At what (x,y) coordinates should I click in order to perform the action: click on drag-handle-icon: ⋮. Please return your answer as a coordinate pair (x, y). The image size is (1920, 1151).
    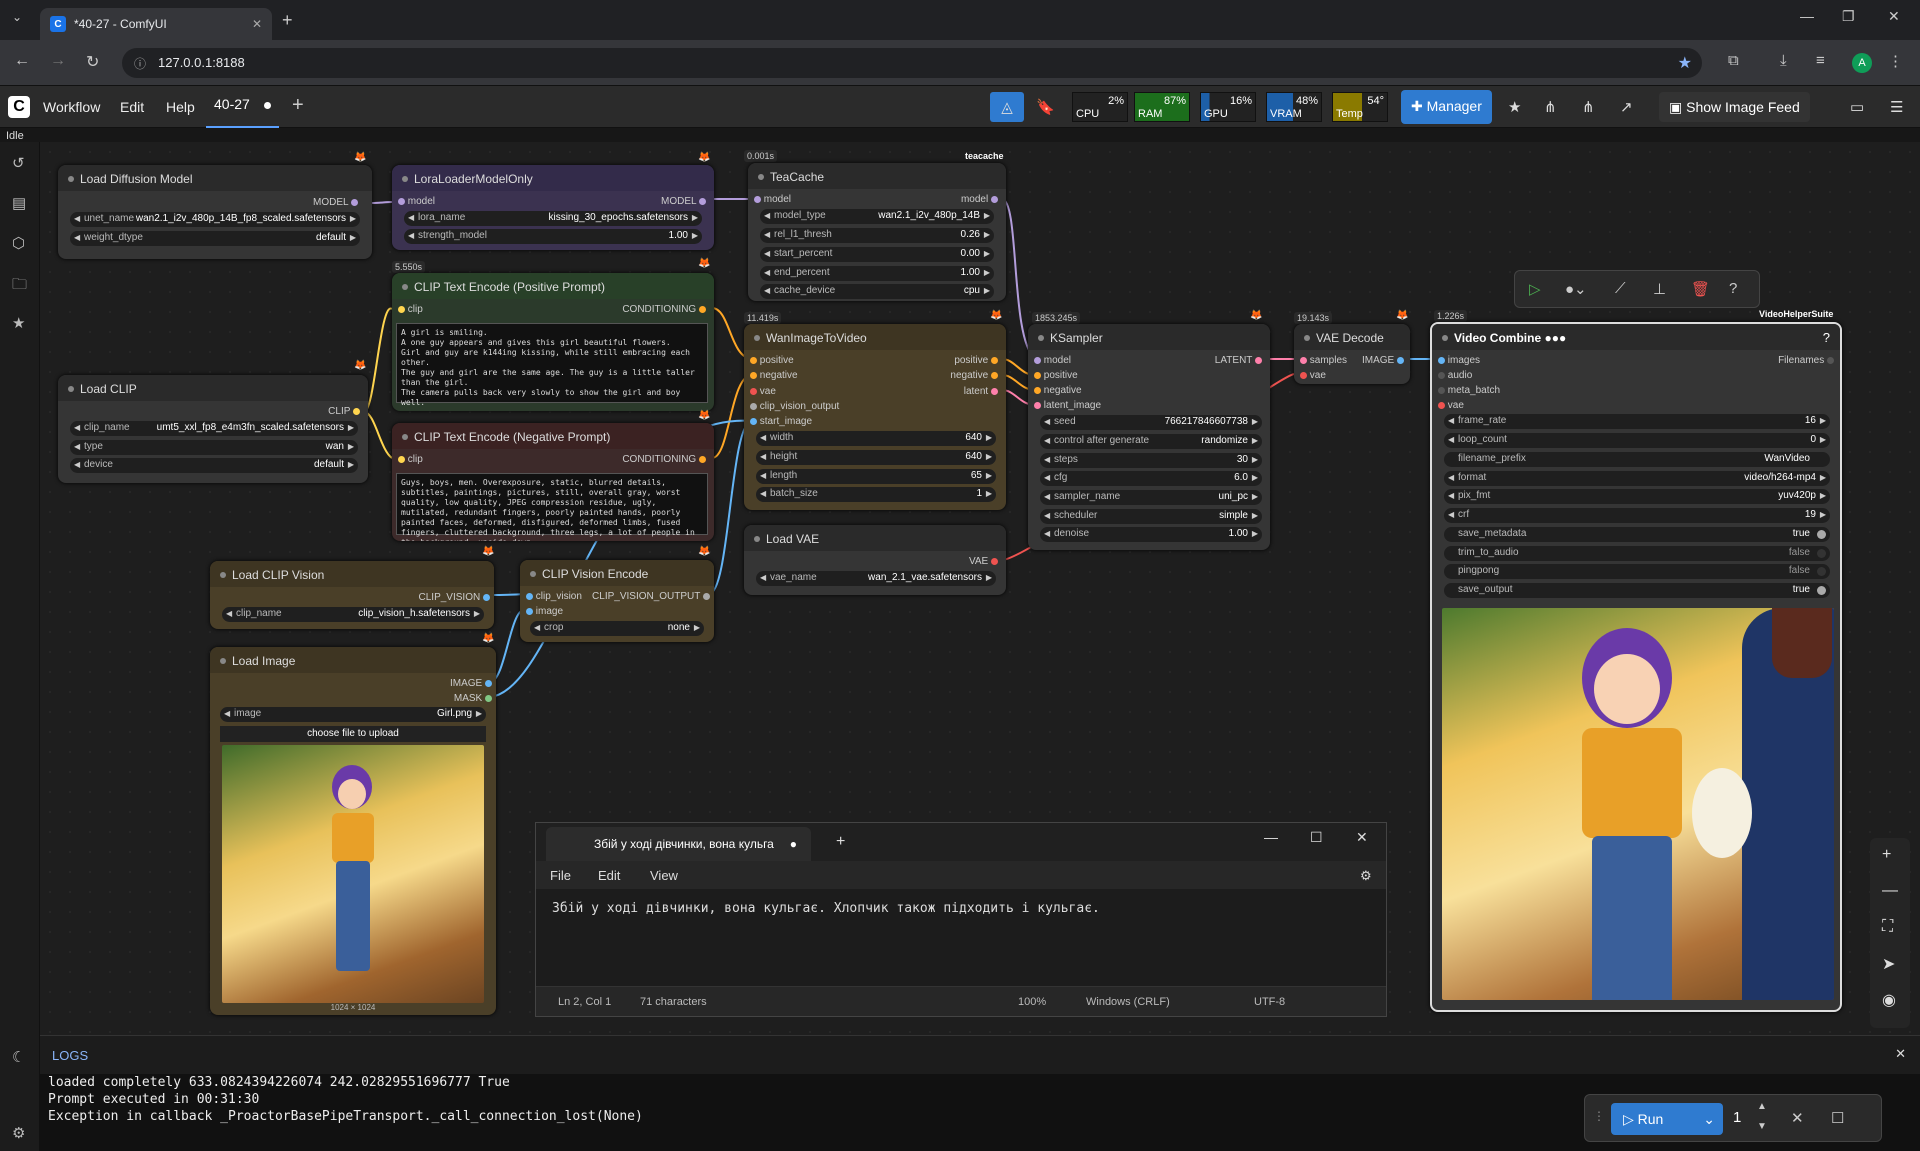
    Looking at the image, I should click on (1599, 1116).